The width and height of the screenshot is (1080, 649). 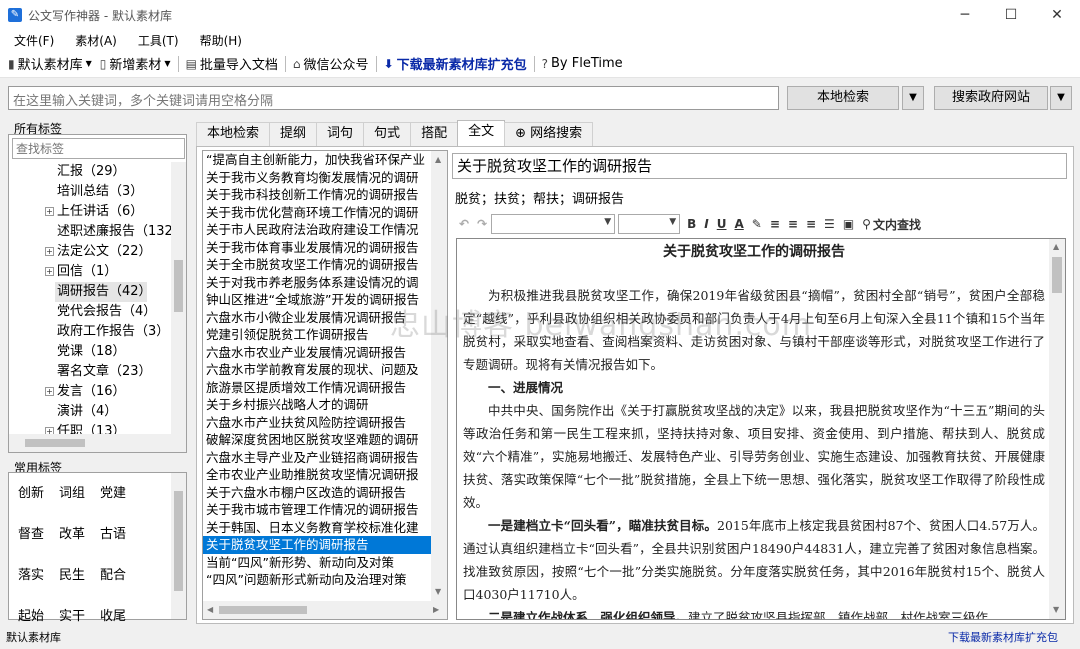 I want to click on tag-tree-item: 署名文章（23）, so click(x=90, y=372).